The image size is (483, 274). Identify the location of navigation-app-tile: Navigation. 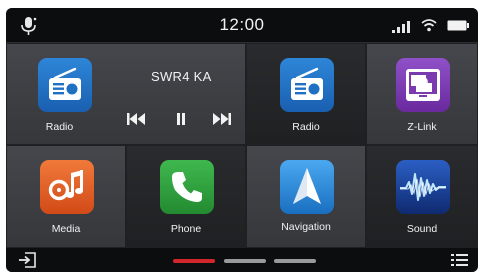
(306, 196).